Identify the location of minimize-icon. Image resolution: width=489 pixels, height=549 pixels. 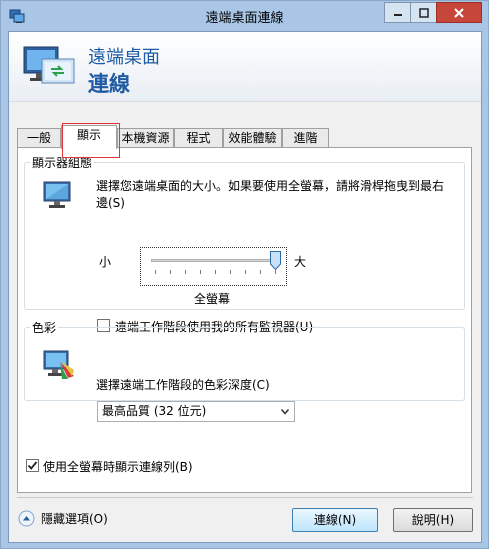
(398, 14).